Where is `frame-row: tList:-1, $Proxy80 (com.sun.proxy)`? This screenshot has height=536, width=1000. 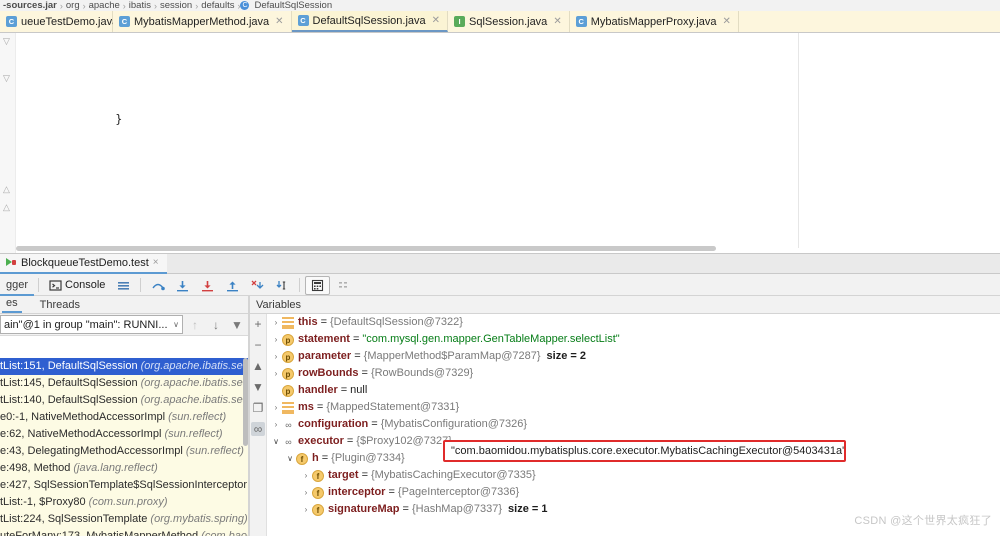
frame-row: tList:-1, $Proxy80 (com.sun.proxy) is located at coordinates (124, 502).